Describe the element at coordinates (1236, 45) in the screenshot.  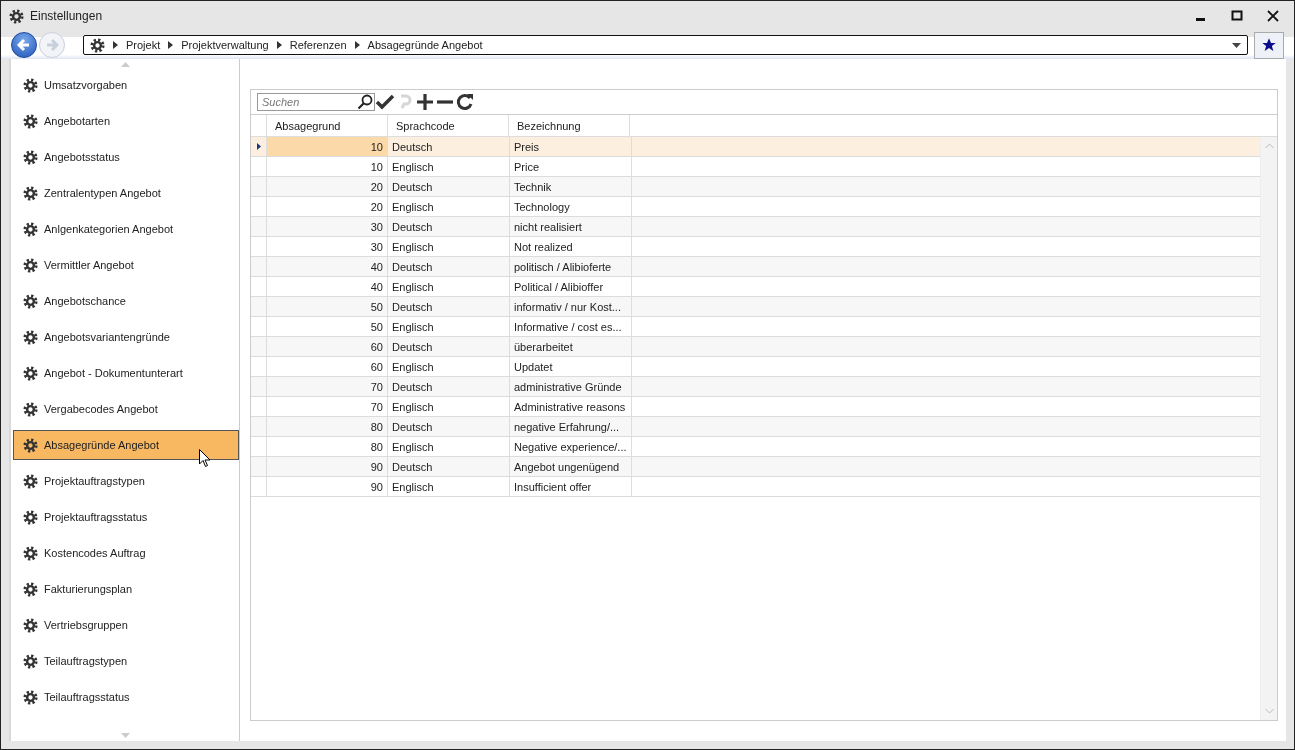
I see `dropdown-icon` at that location.